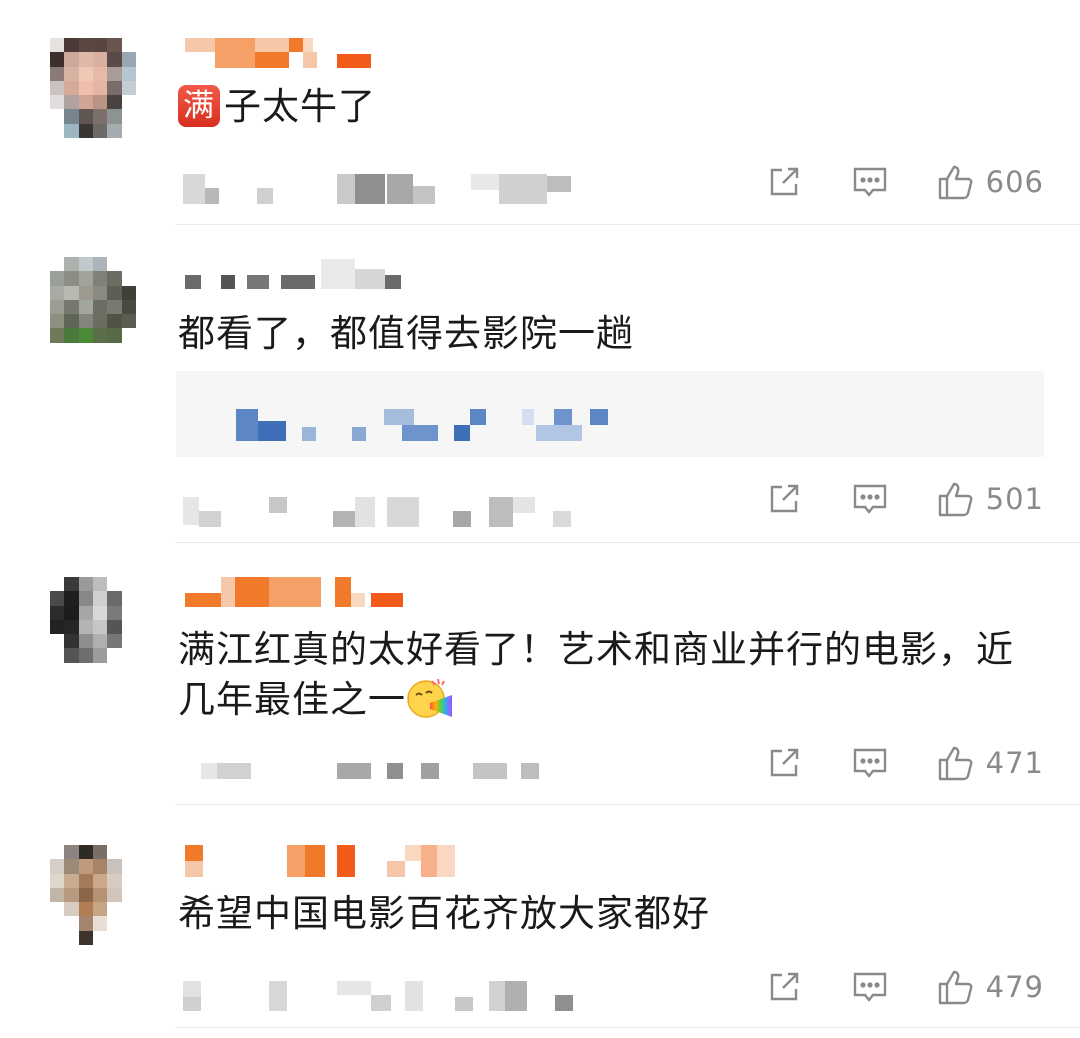  What do you see at coordinates (406, 333) in the screenshot?
I see `comment-text: 都看了，都值得去影院一趟` at bounding box center [406, 333].